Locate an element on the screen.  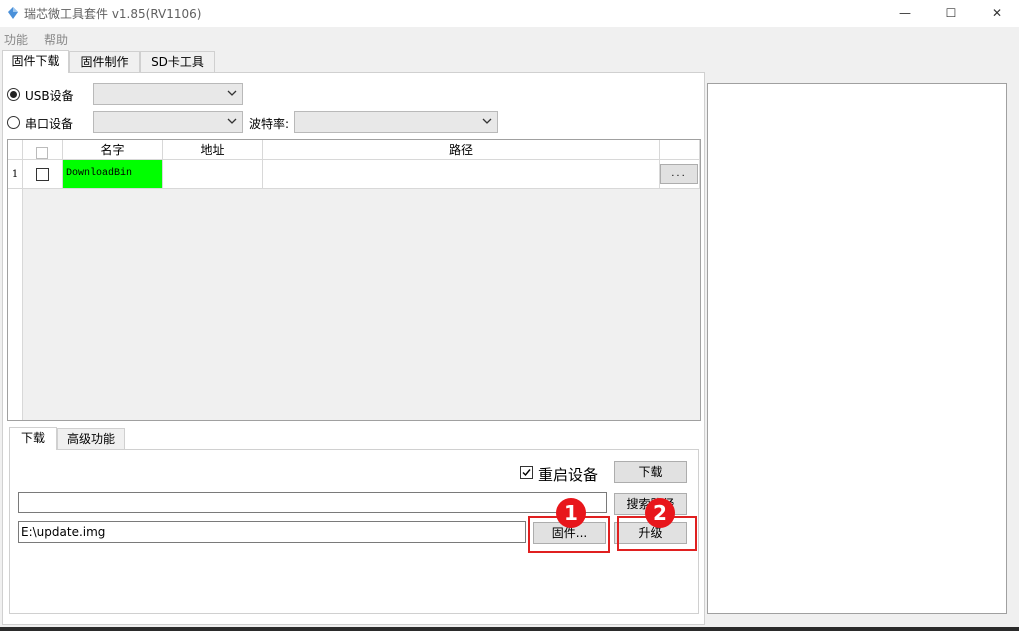
checkmark-icon is located at coordinates (526, 473).